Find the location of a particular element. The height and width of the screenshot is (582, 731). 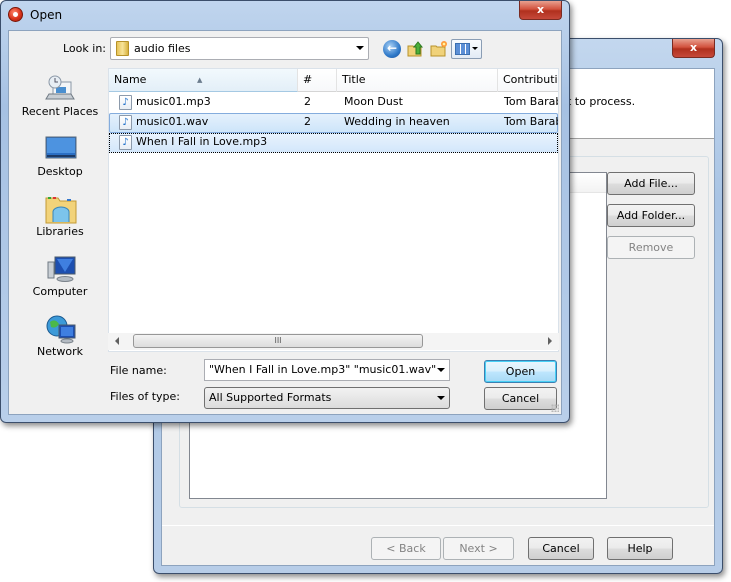

column-label: # is located at coordinates (308, 79).